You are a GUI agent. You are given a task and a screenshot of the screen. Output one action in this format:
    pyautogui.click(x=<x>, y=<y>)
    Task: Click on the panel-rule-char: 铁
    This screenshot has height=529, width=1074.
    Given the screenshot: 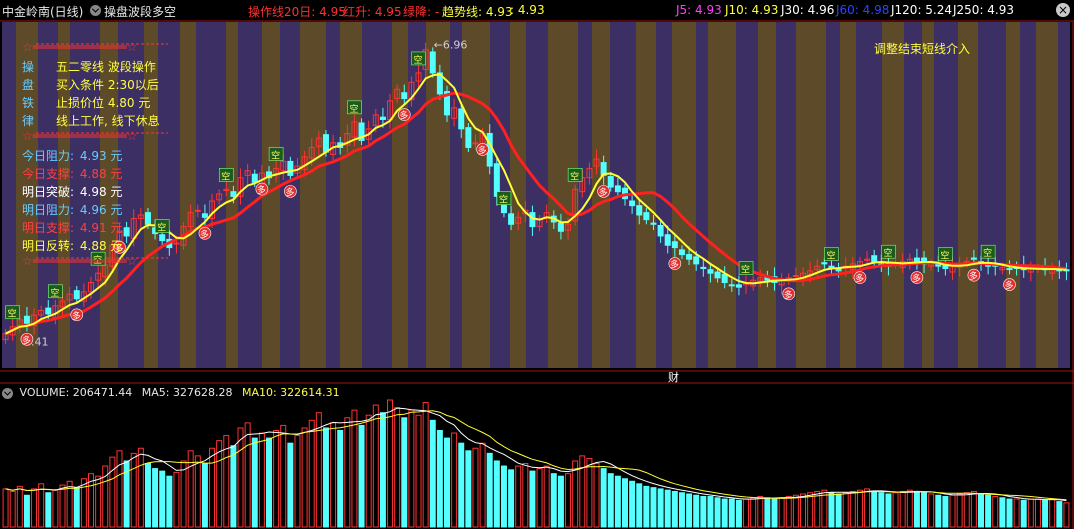 What is the action you would take?
    pyautogui.click(x=28, y=103)
    